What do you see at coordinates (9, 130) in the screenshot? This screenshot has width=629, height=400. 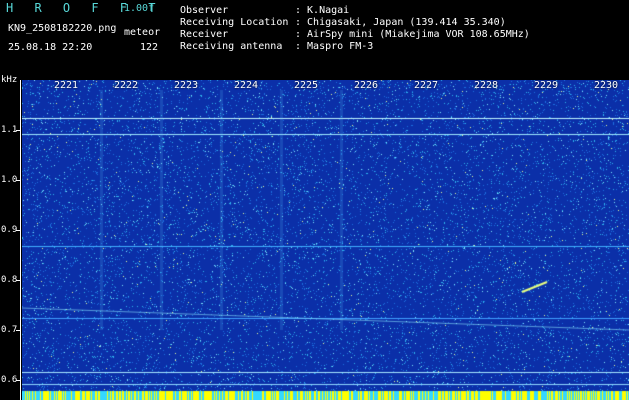 I see `y-tick-label: 1.1` at bounding box center [9, 130].